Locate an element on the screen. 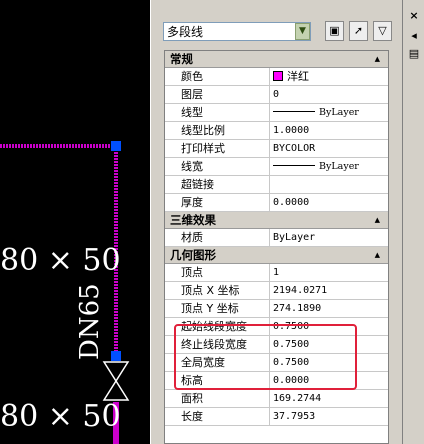 This screenshot has height=444, width=424. chevron-down-icon: ▼ is located at coordinates (302, 31).